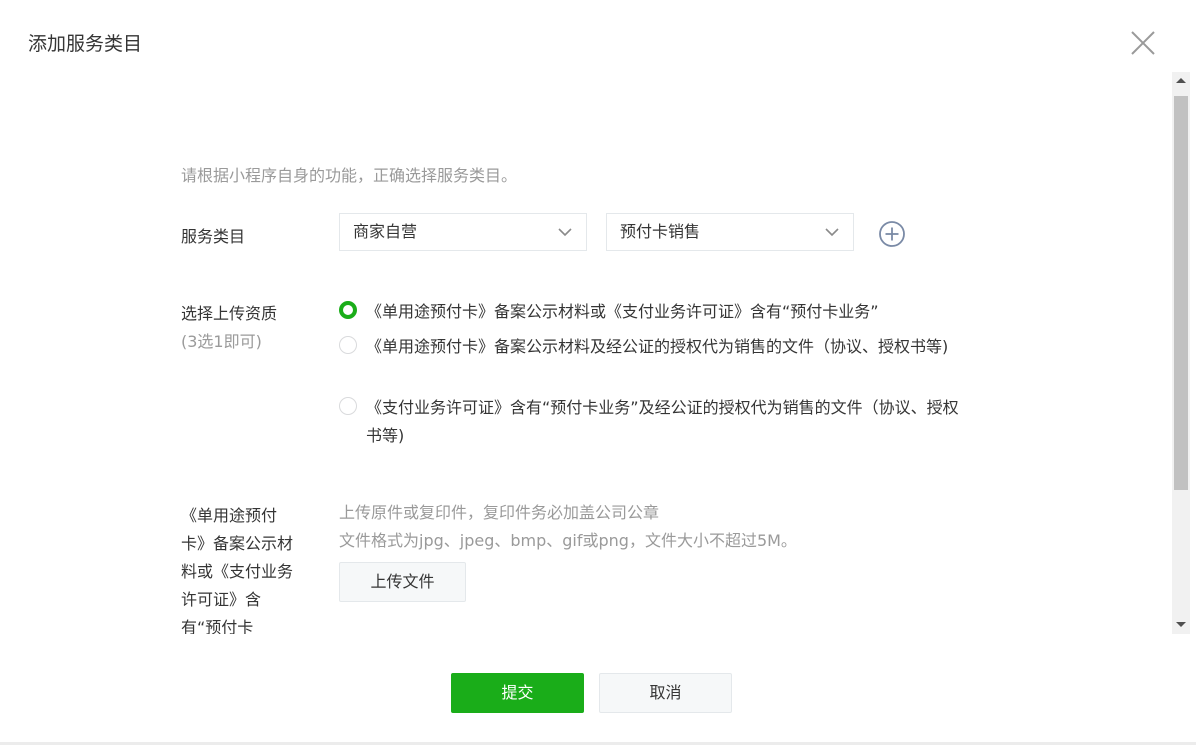 The height and width of the screenshot is (745, 1196). What do you see at coordinates (348, 310) in the screenshot?
I see `radio-checked` at bounding box center [348, 310].